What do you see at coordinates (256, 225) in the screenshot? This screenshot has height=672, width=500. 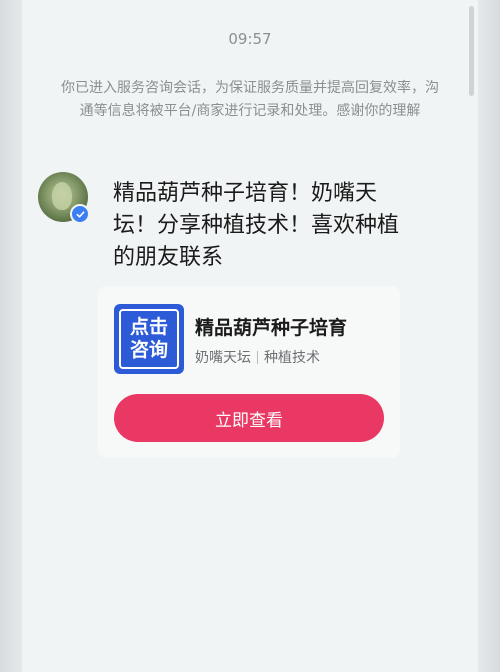 I see `message-bubble-text: 精品葫芦种子培育！奶嘴天坛！分享种植技术！喜欢种植的朋友联系` at bounding box center [256, 225].